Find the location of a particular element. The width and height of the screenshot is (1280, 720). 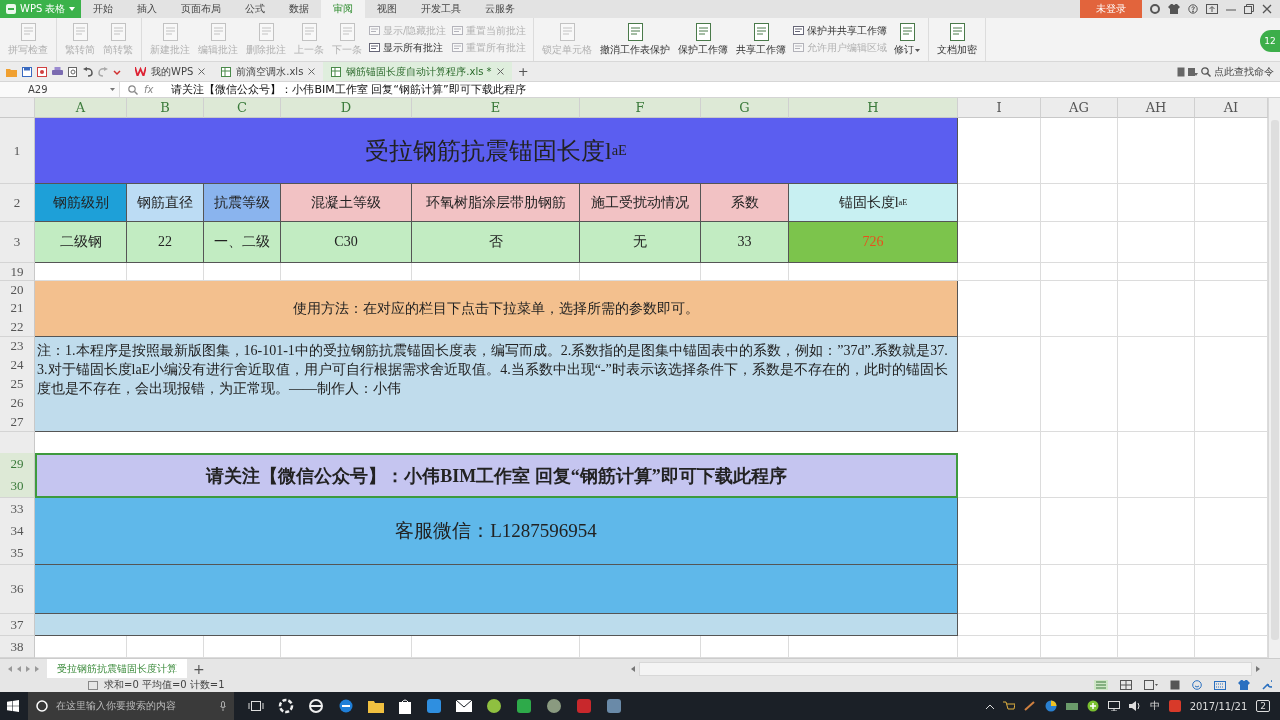

ribbon-button: 显示所有批注 is located at coordinates (408, 48).